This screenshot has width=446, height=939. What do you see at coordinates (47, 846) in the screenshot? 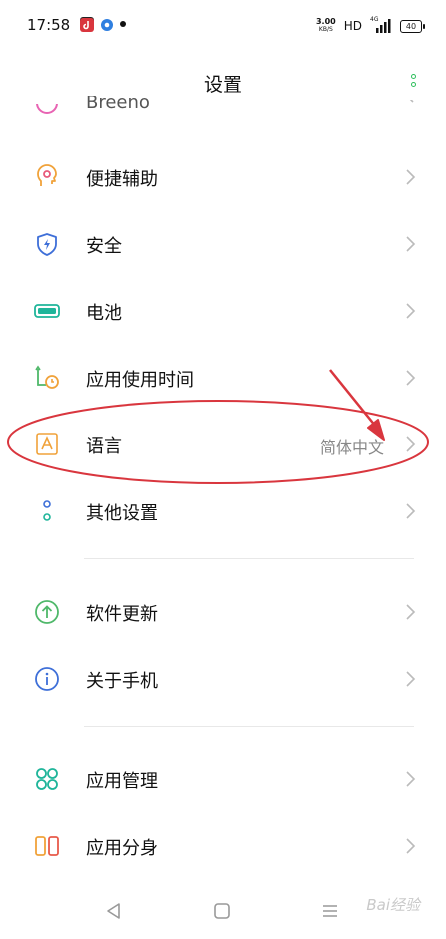
I see `app-clone-icon` at bounding box center [47, 846].